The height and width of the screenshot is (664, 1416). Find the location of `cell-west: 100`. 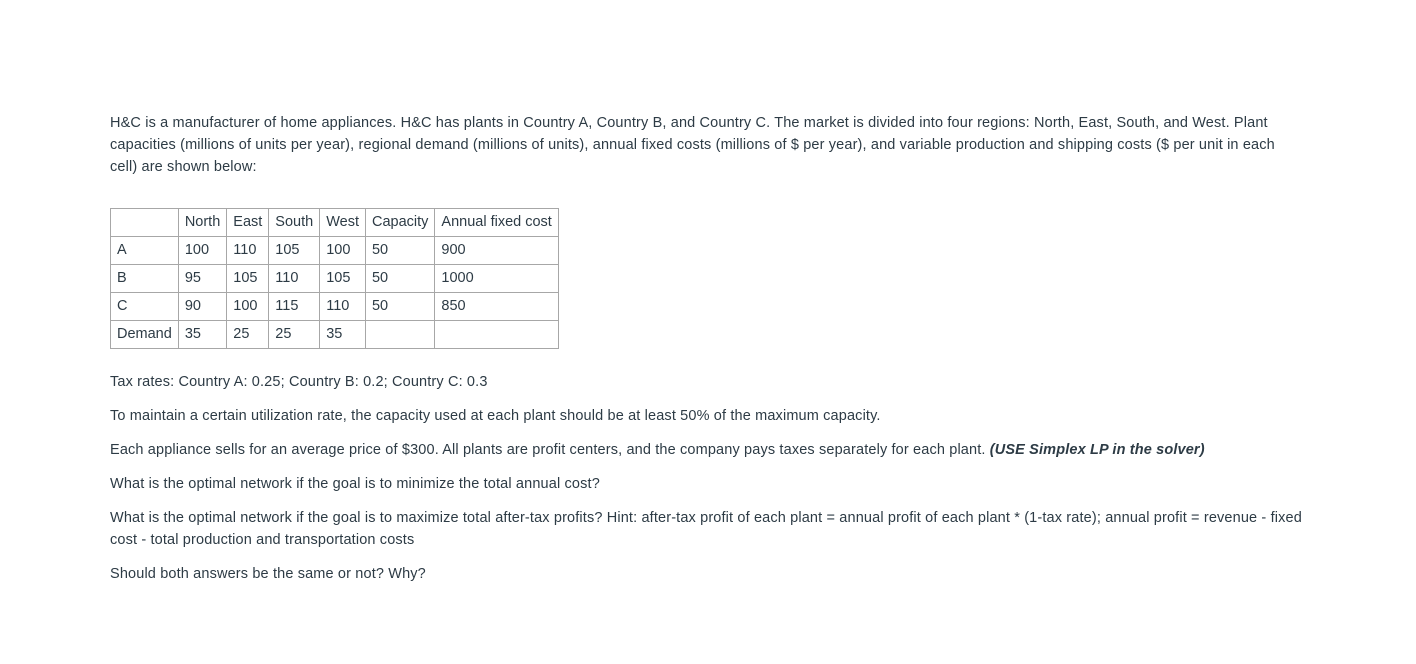

cell-west: 100 is located at coordinates (342, 250).